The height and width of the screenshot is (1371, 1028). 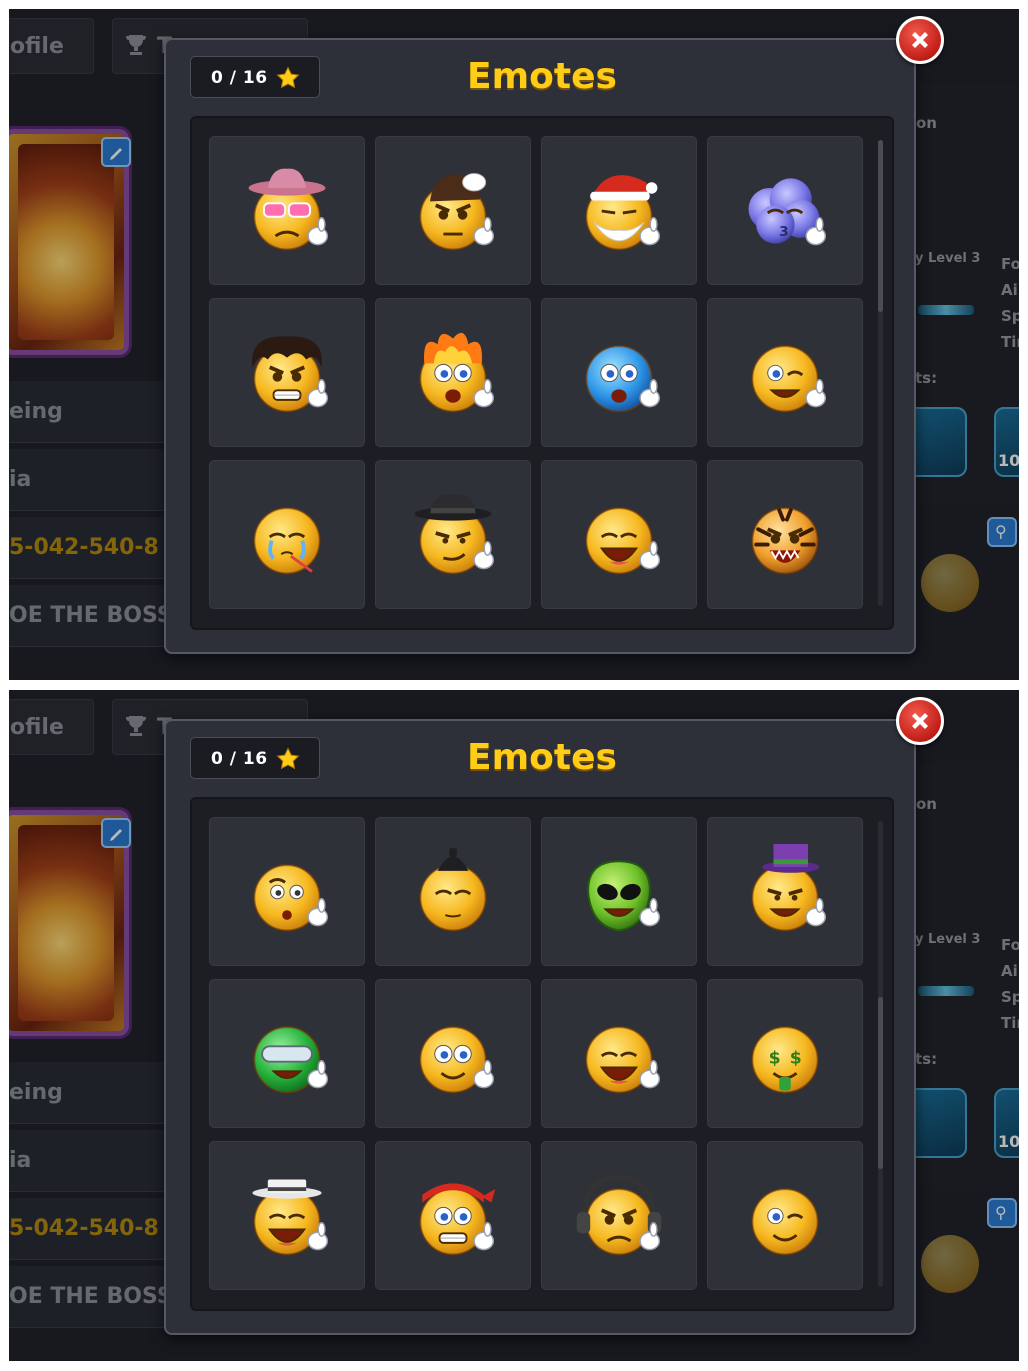 I want to click on cowboy-sunglasses-emote-icon, so click(x=288, y=209).